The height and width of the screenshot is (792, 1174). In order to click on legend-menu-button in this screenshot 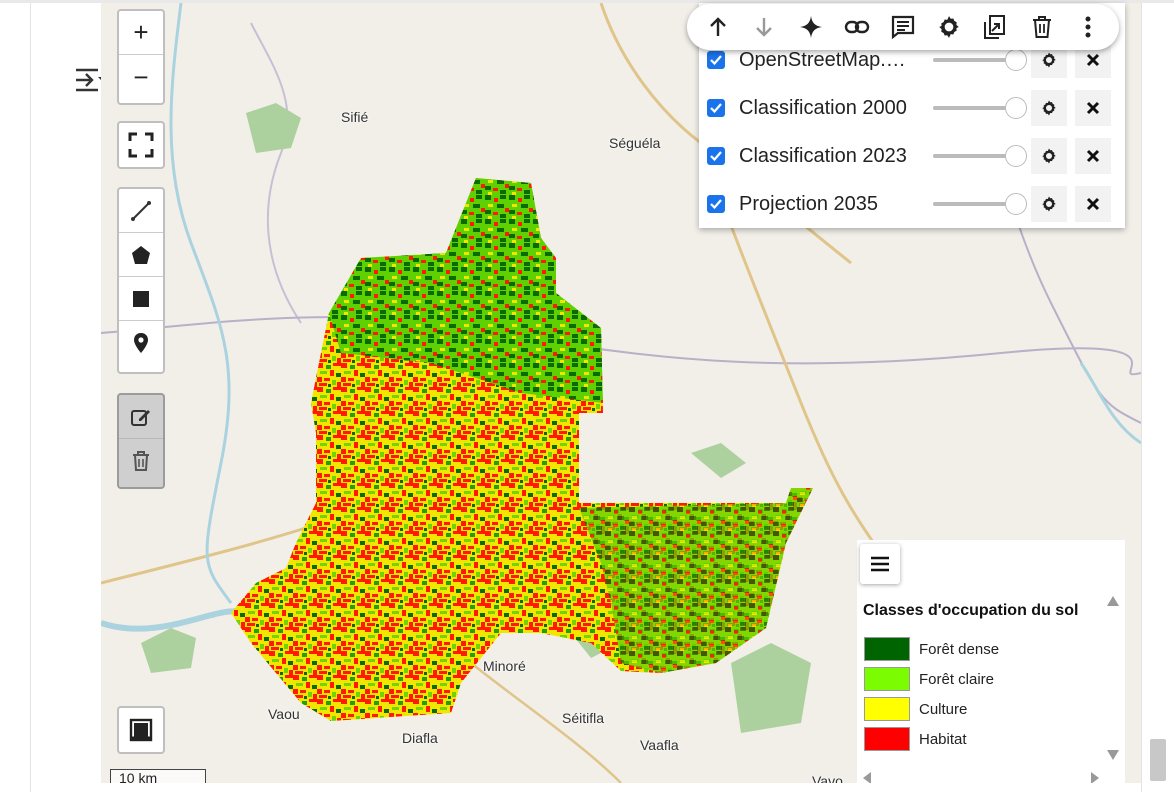, I will do `click(880, 564)`.